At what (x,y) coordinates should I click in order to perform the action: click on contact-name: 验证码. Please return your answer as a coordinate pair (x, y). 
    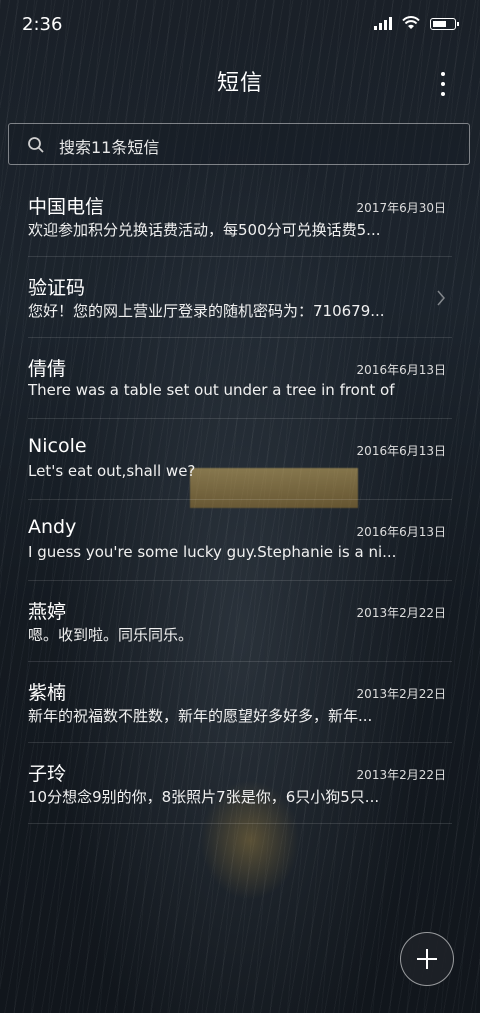
    Looking at the image, I should click on (57, 288).